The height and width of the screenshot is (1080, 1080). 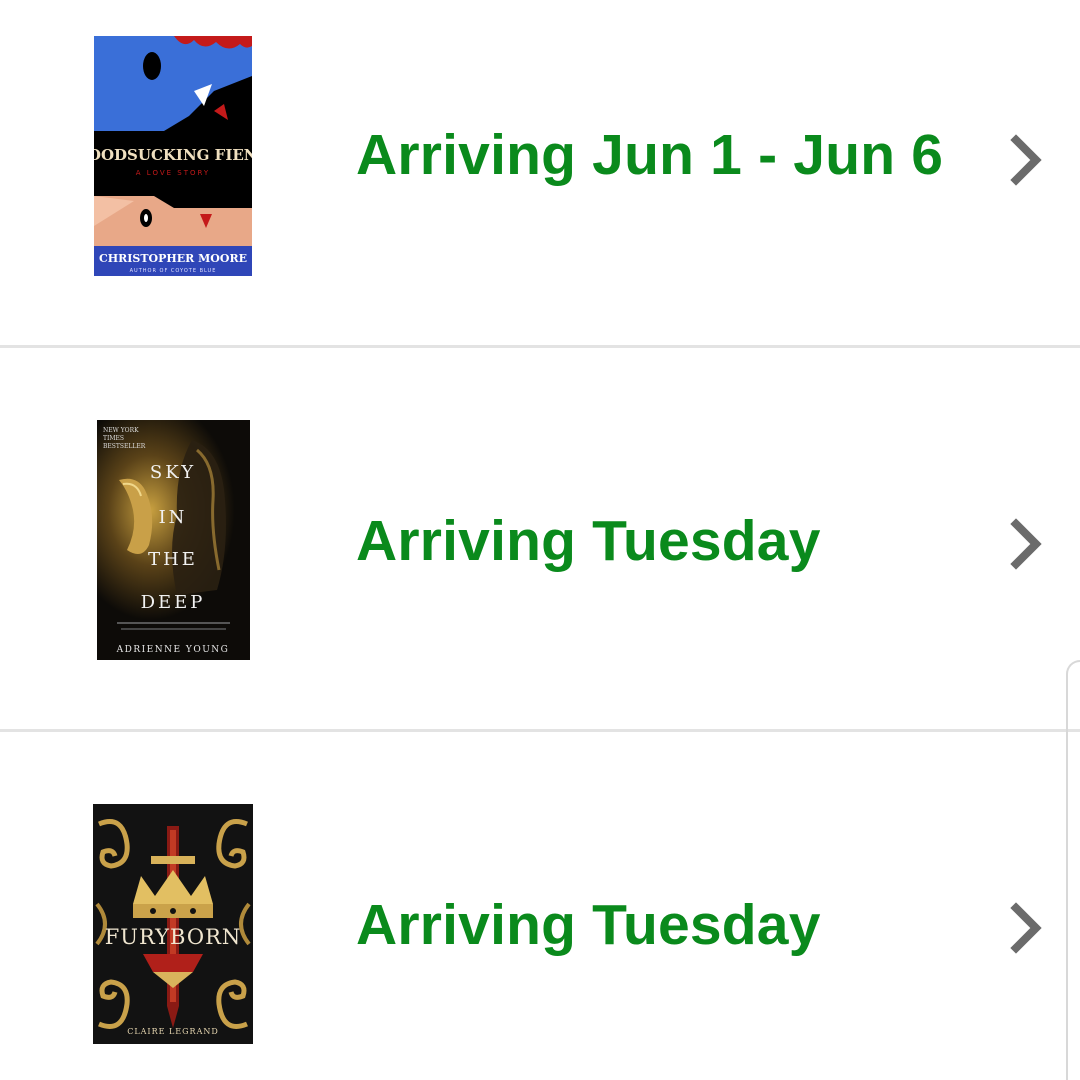 What do you see at coordinates (173, 650) in the screenshot?
I see `cover-author-text: ADRIENNE YOUNG` at bounding box center [173, 650].